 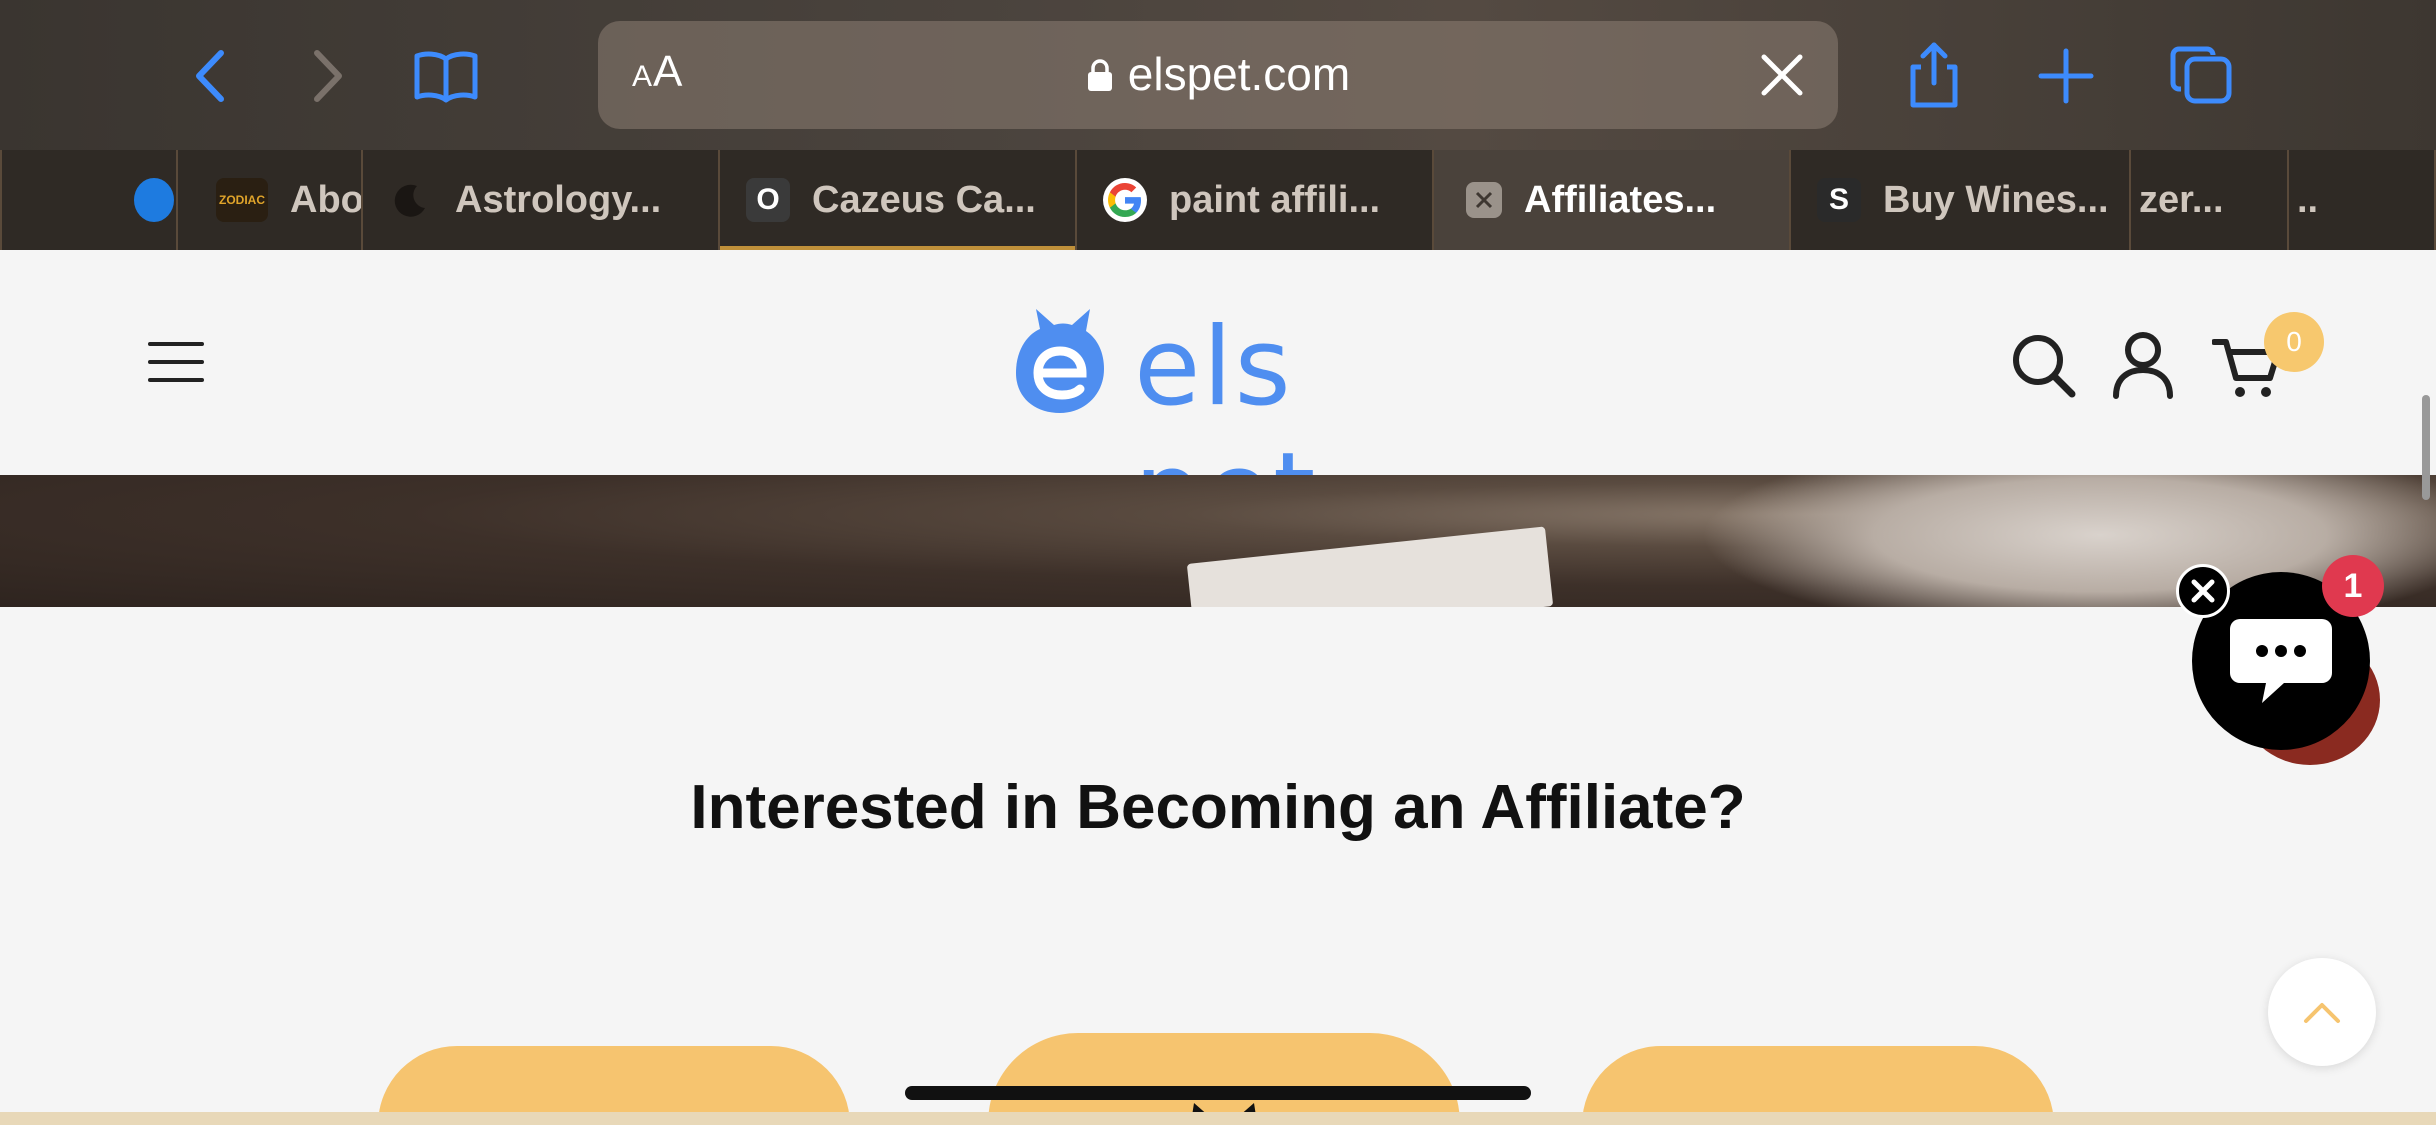 I want to click on forward-icon, so click(x=326, y=76).